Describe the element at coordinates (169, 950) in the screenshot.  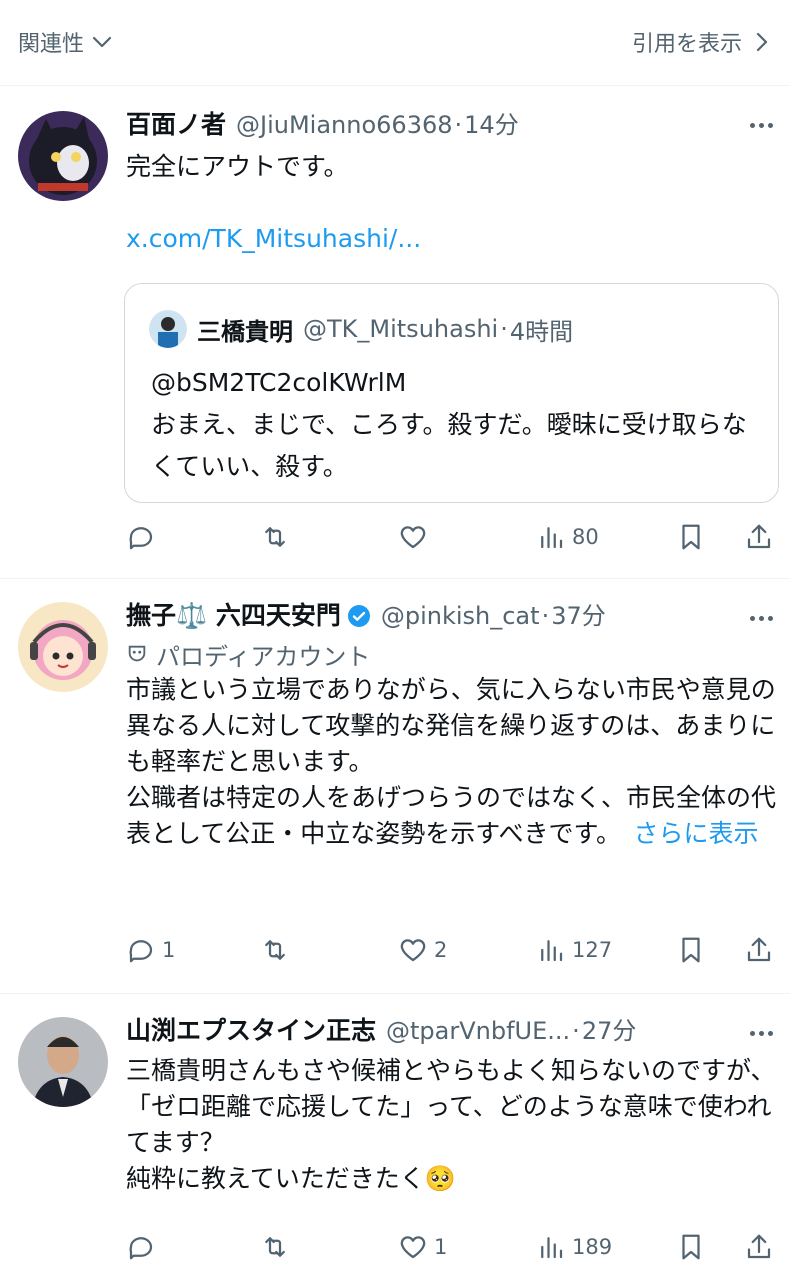
I see `reply-count: 1` at that location.